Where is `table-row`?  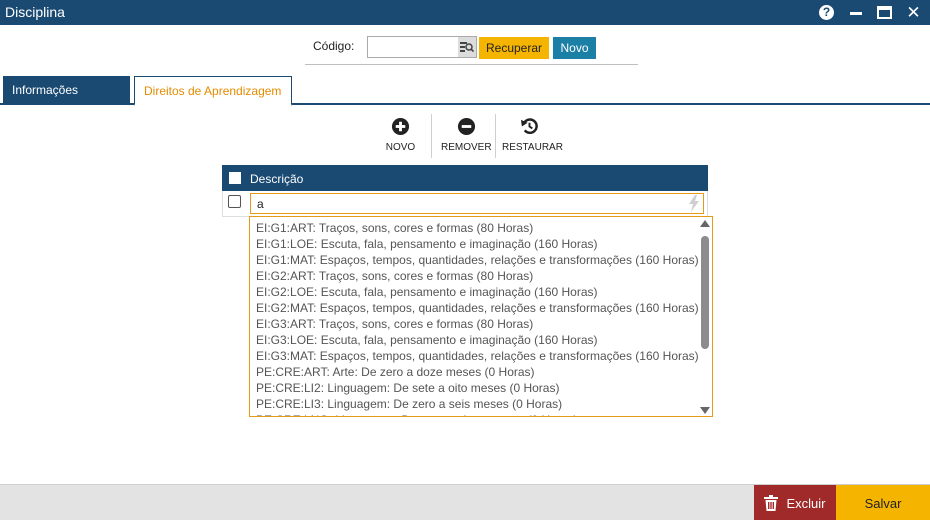
table-row is located at coordinates (465, 204).